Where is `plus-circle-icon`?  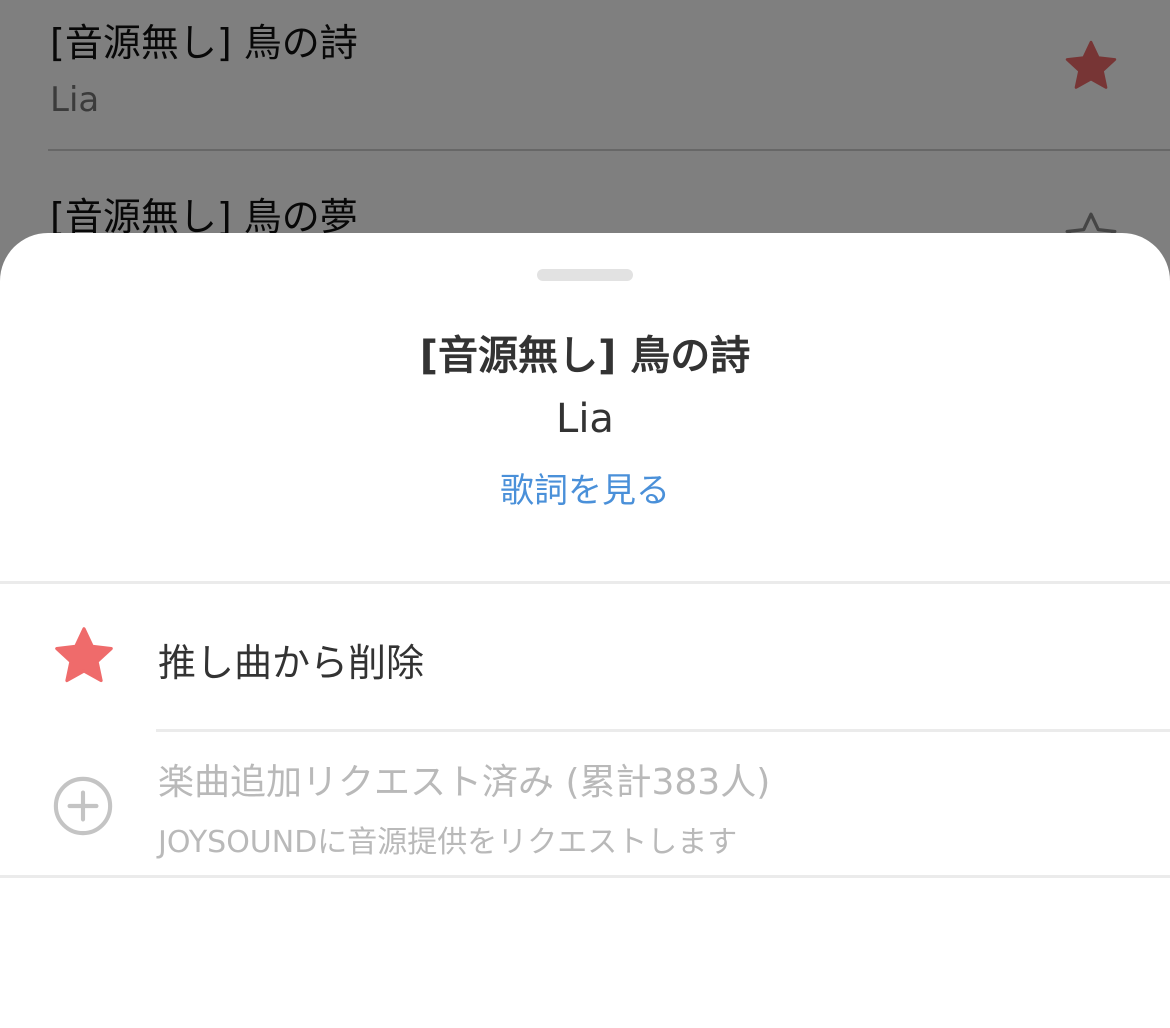
plus-circle-icon is located at coordinates (83, 806).